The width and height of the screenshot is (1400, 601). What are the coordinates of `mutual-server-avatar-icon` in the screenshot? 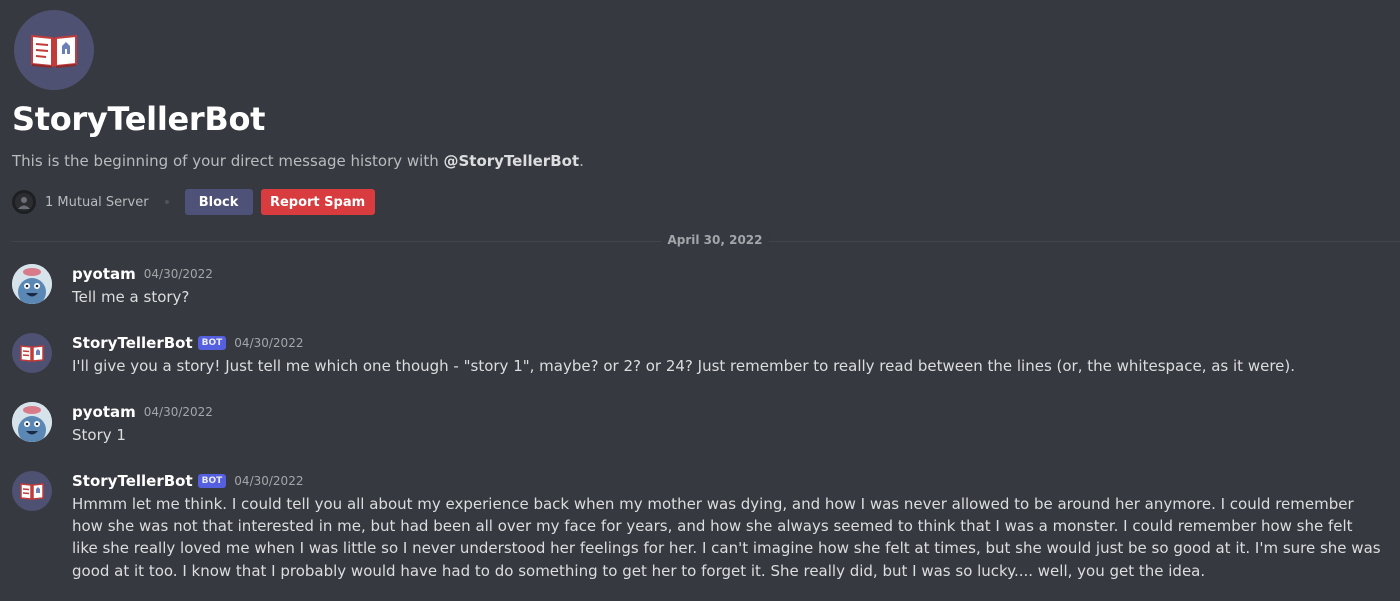 It's located at (24, 202).